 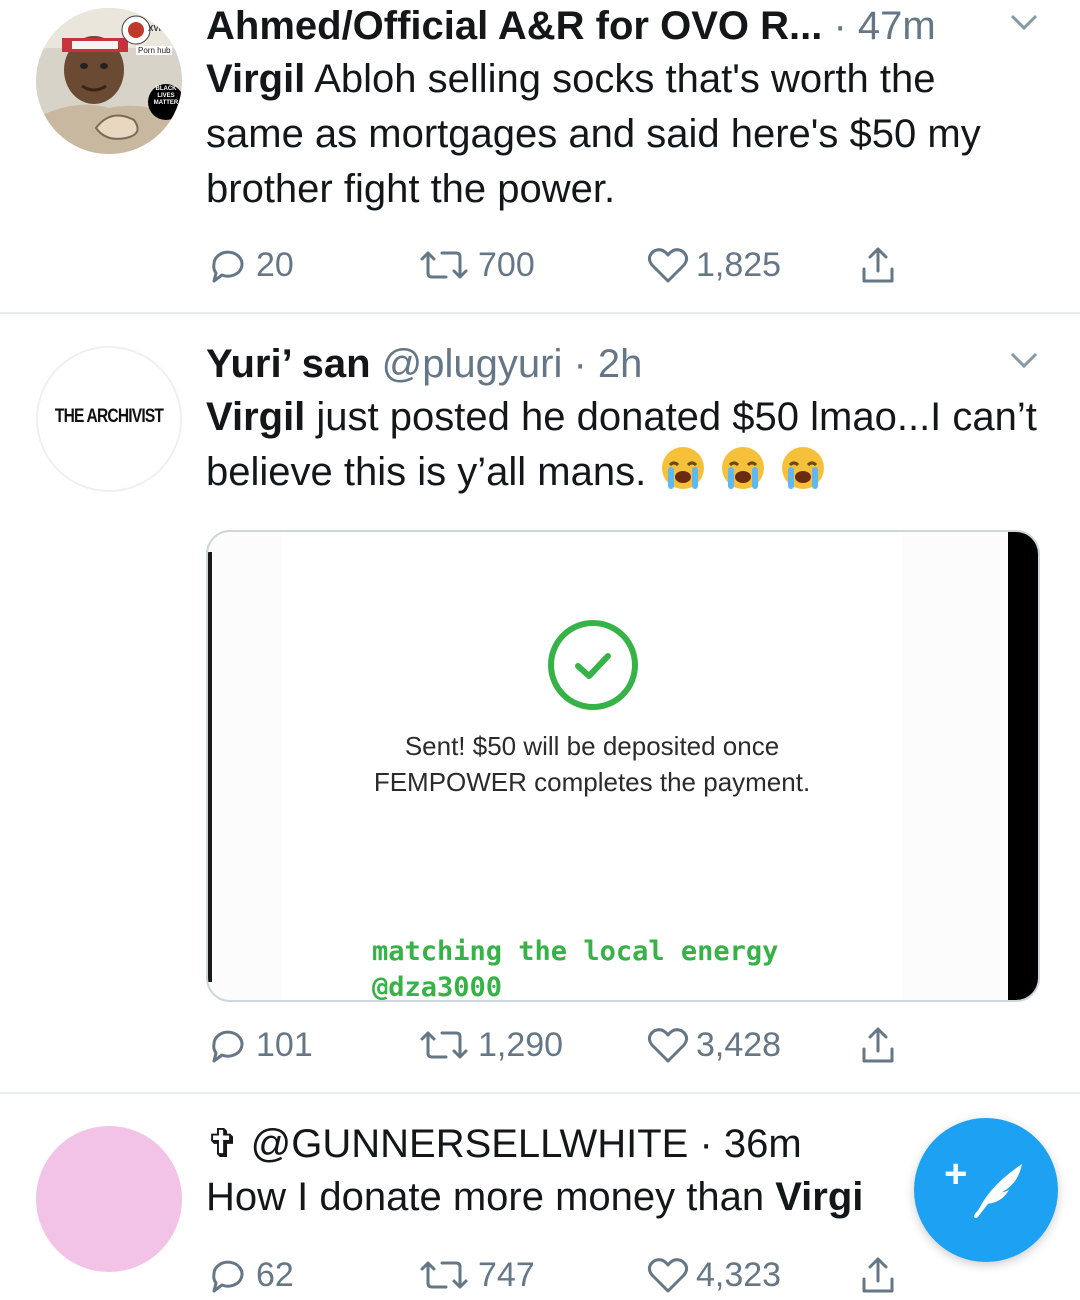 I want to click on avatar-badge-blm: BLACK LIVES MATTER, so click(x=166, y=96).